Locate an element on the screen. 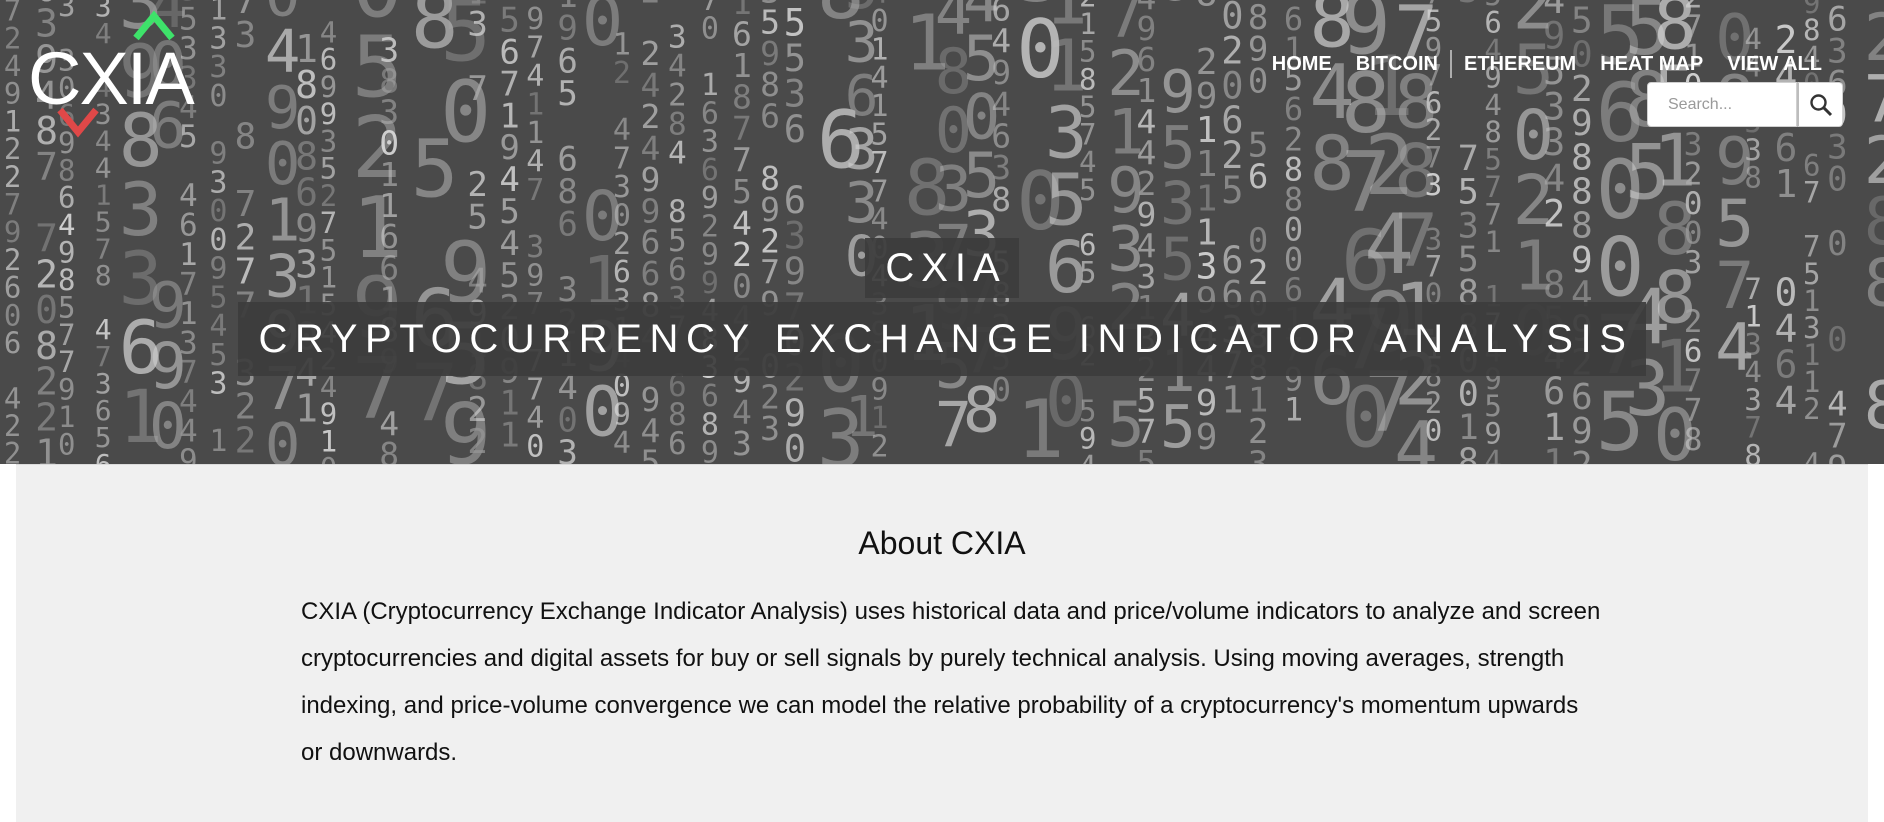 The image size is (1884, 822). about-heading: About CXIA is located at coordinates (942, 543).